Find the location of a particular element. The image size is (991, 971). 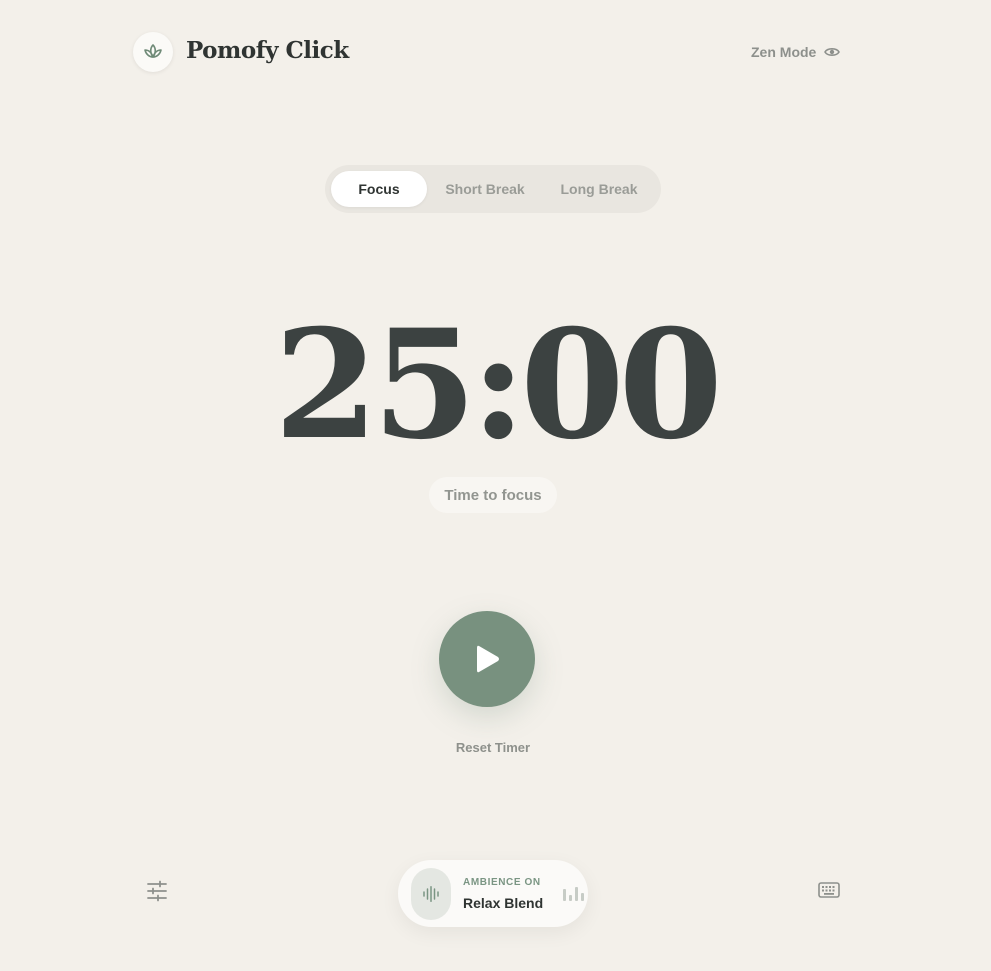

play-icon is located at coordinates (488, 659).